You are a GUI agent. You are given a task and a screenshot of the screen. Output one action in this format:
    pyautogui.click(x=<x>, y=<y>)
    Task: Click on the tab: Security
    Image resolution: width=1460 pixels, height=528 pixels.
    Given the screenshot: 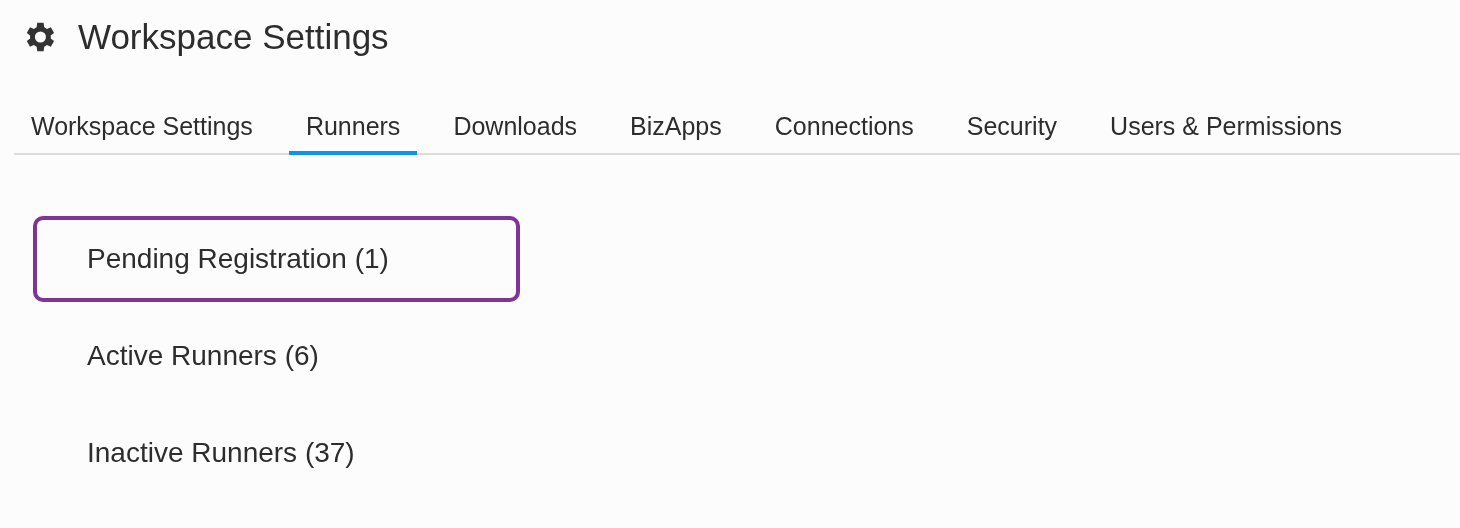 What is the action you would take?
    pyautogui.click(x=1012, y=132)
    